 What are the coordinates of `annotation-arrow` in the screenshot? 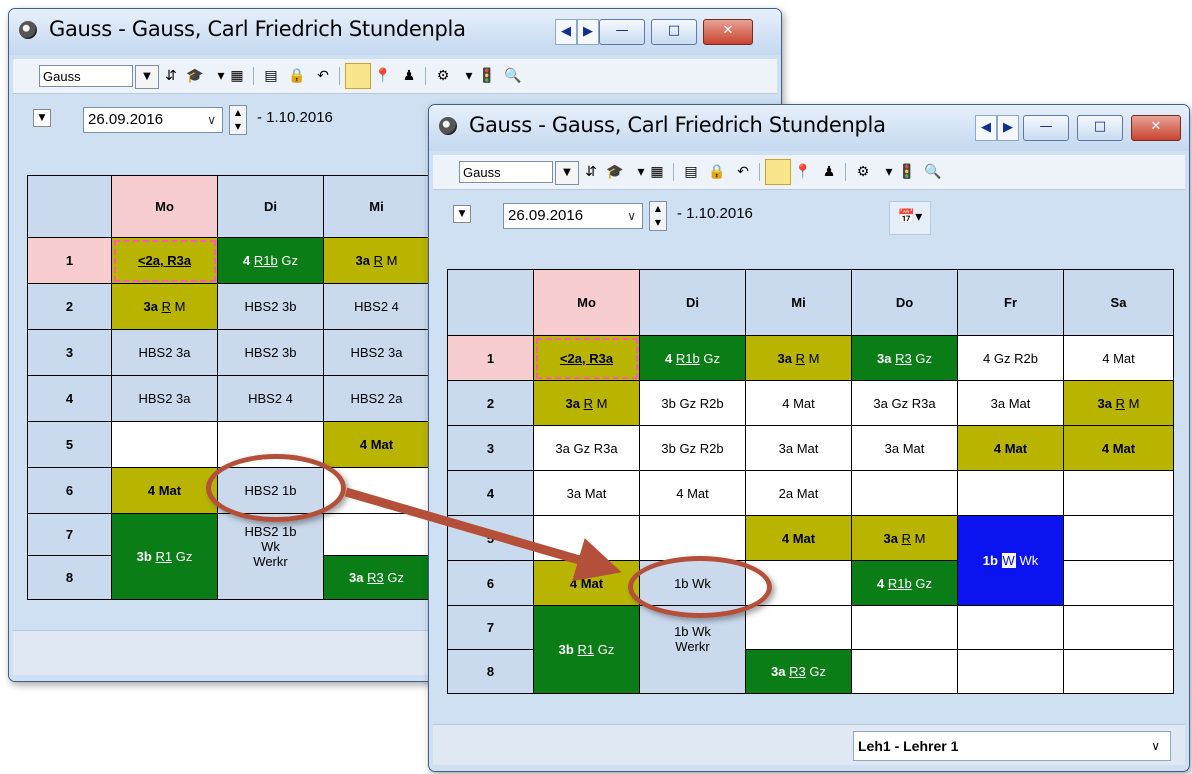 It's located at (483, 534).